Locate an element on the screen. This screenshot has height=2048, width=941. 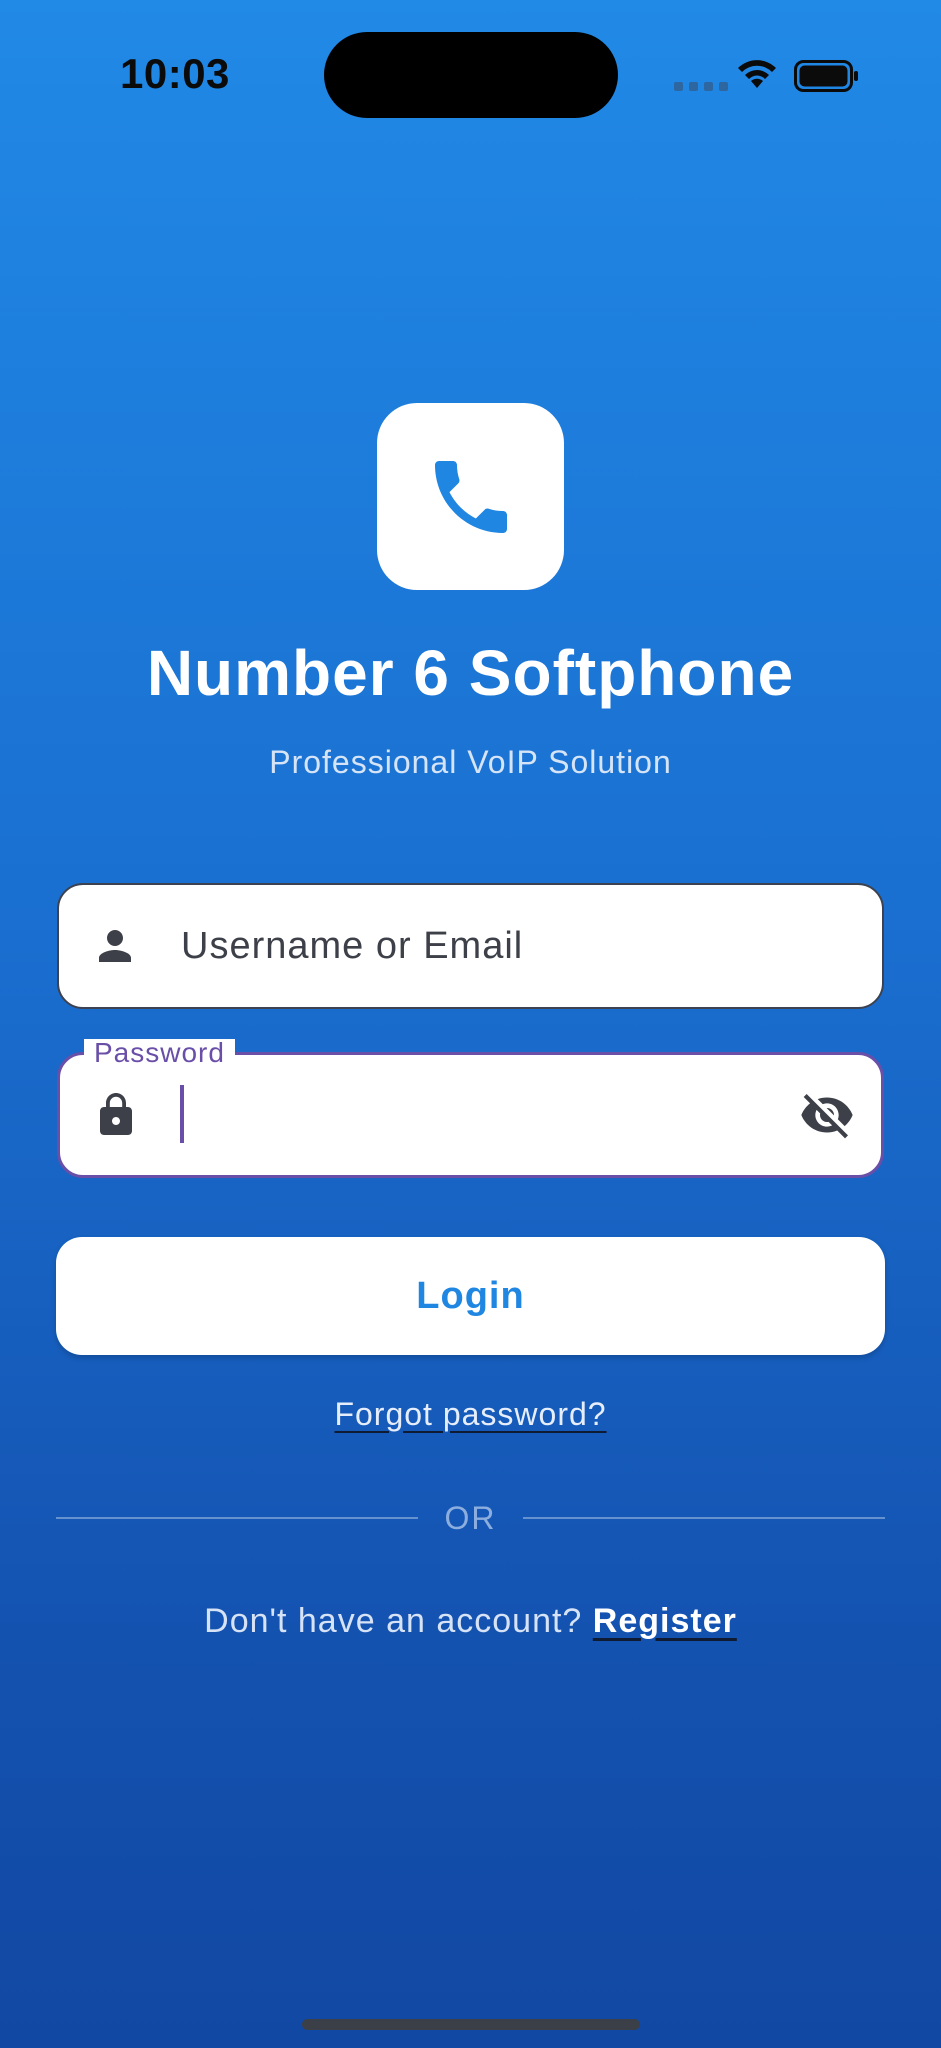
register-link: Register is located at coordinates (665, 1621).